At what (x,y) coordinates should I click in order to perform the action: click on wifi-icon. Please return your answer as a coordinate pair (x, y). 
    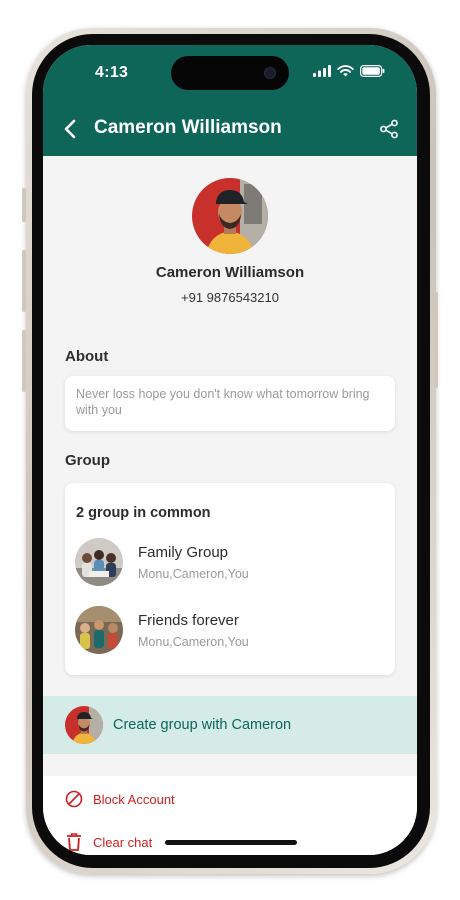
    Looking at the image, I should click on (345, 71).